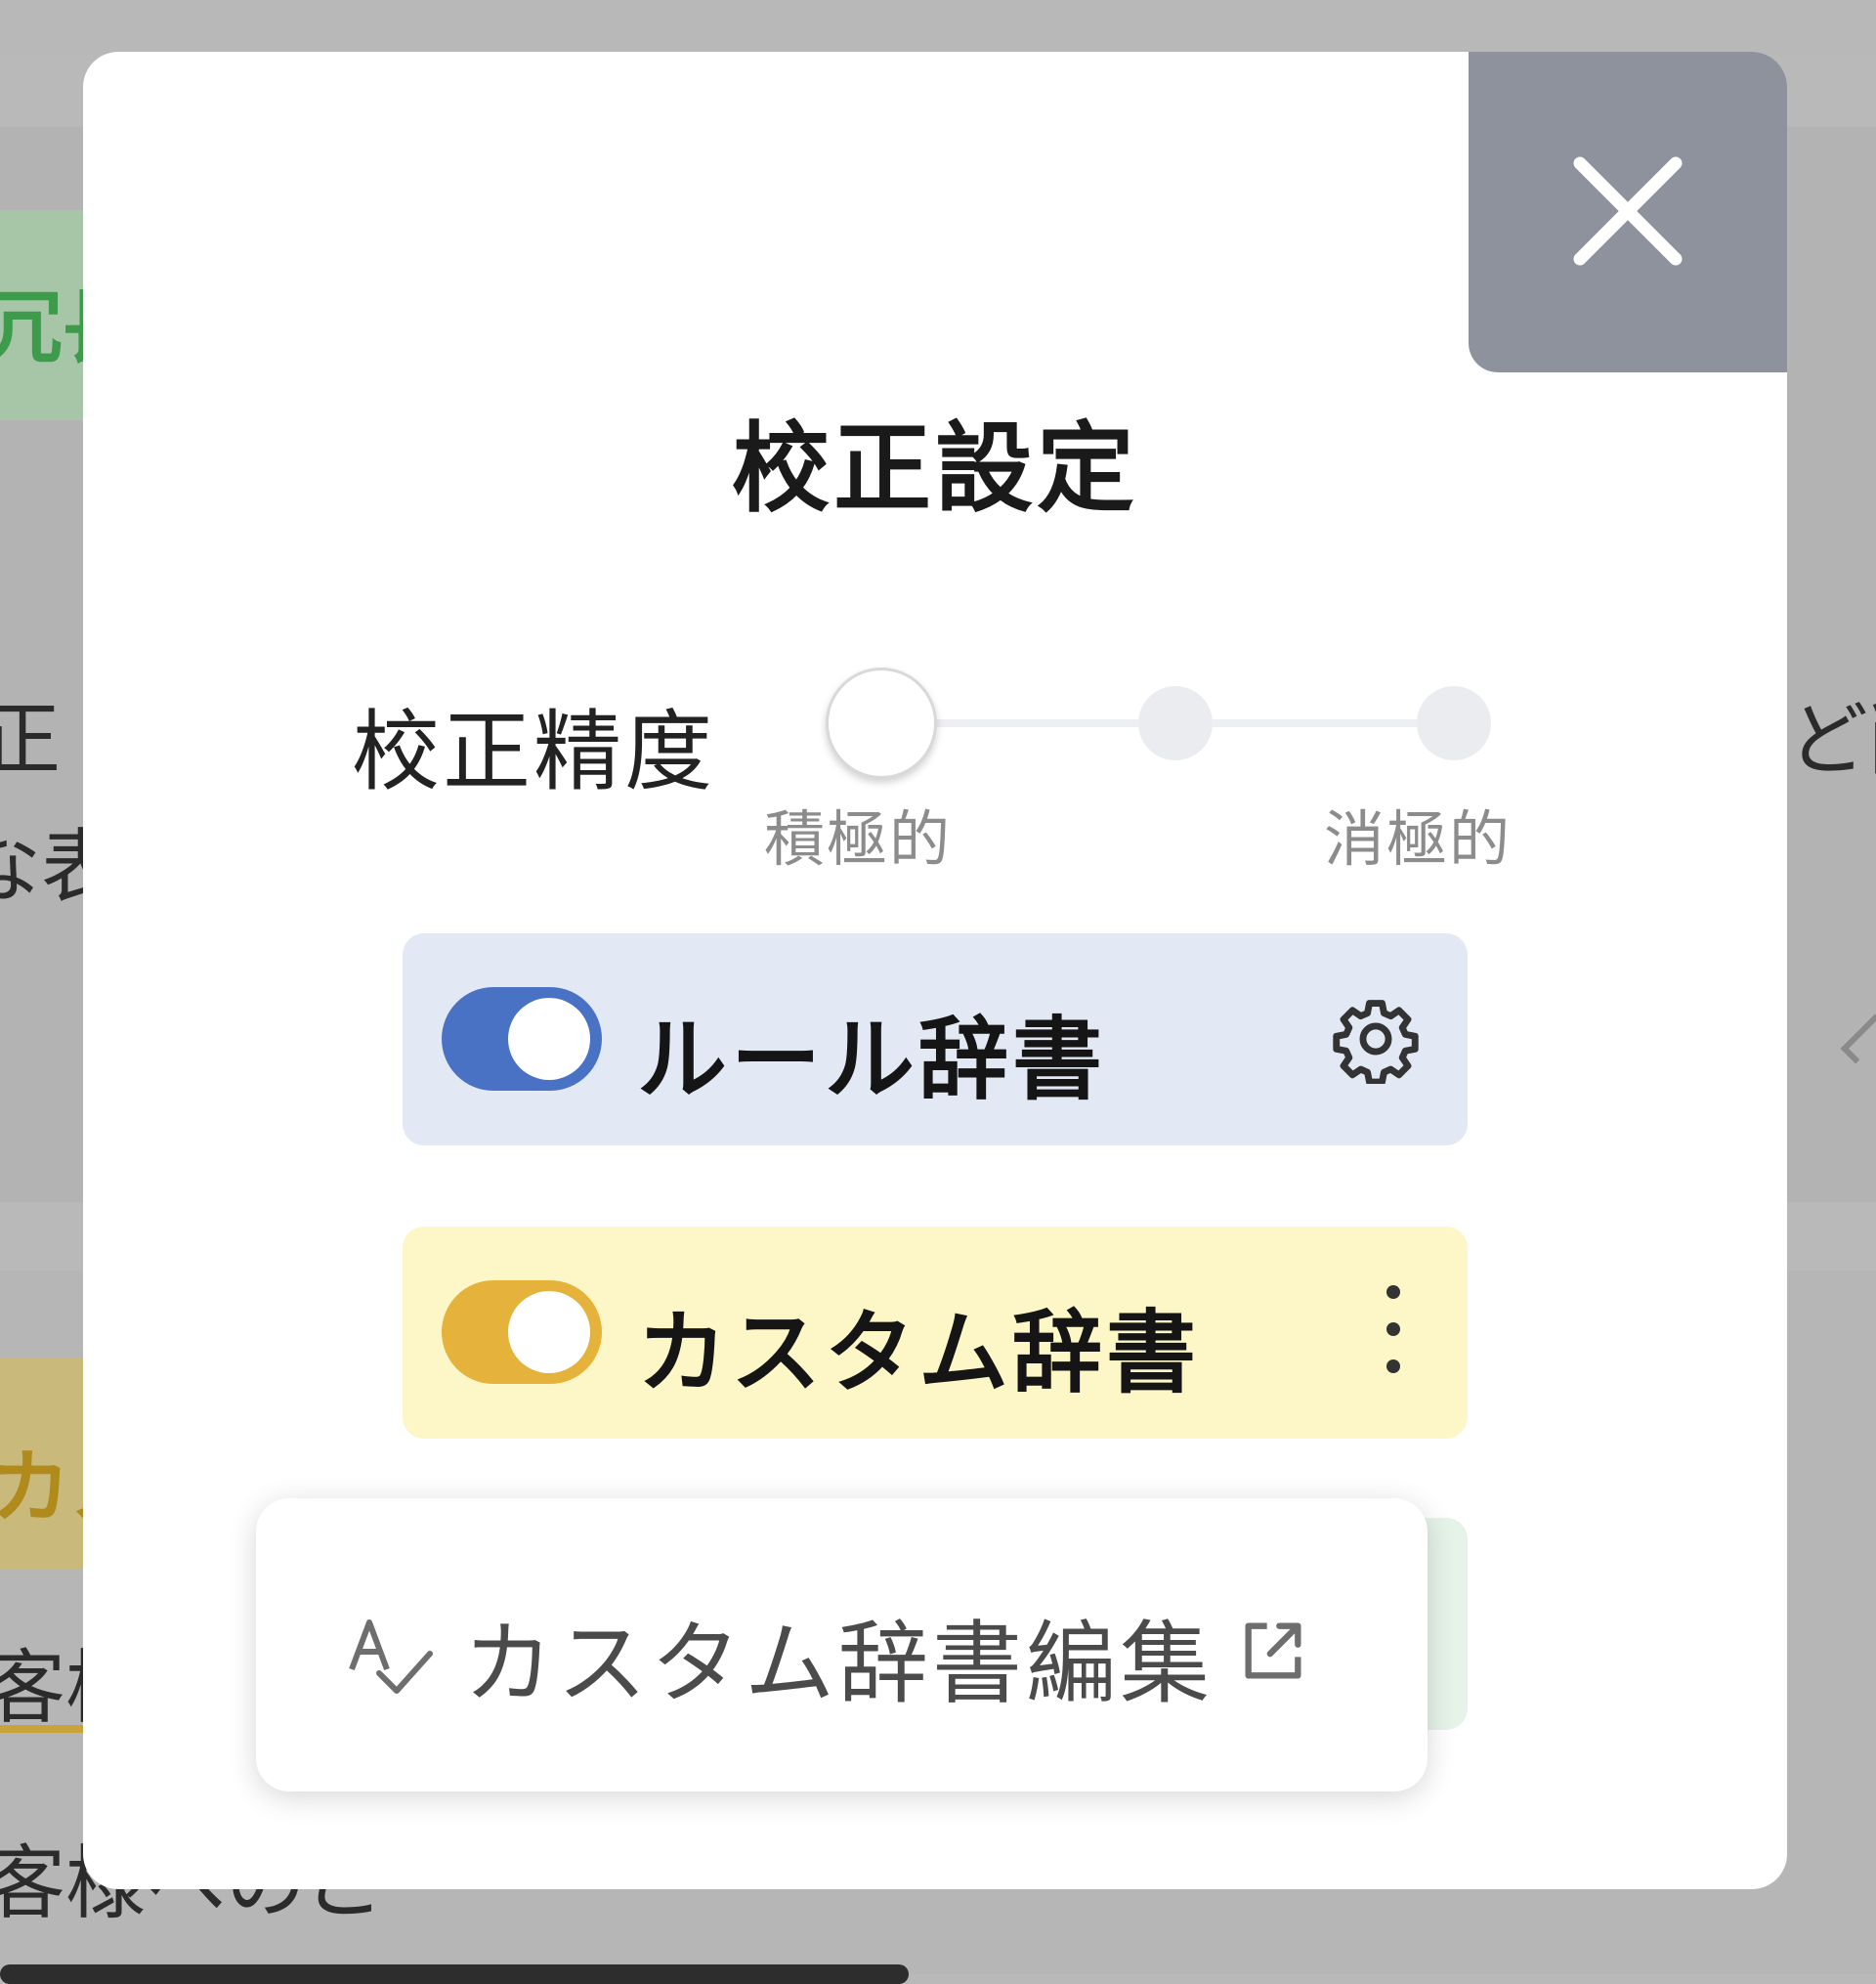 The height and width of the screenshot is (1984, 1876). I want to click on close-button, so click(1628, 212).